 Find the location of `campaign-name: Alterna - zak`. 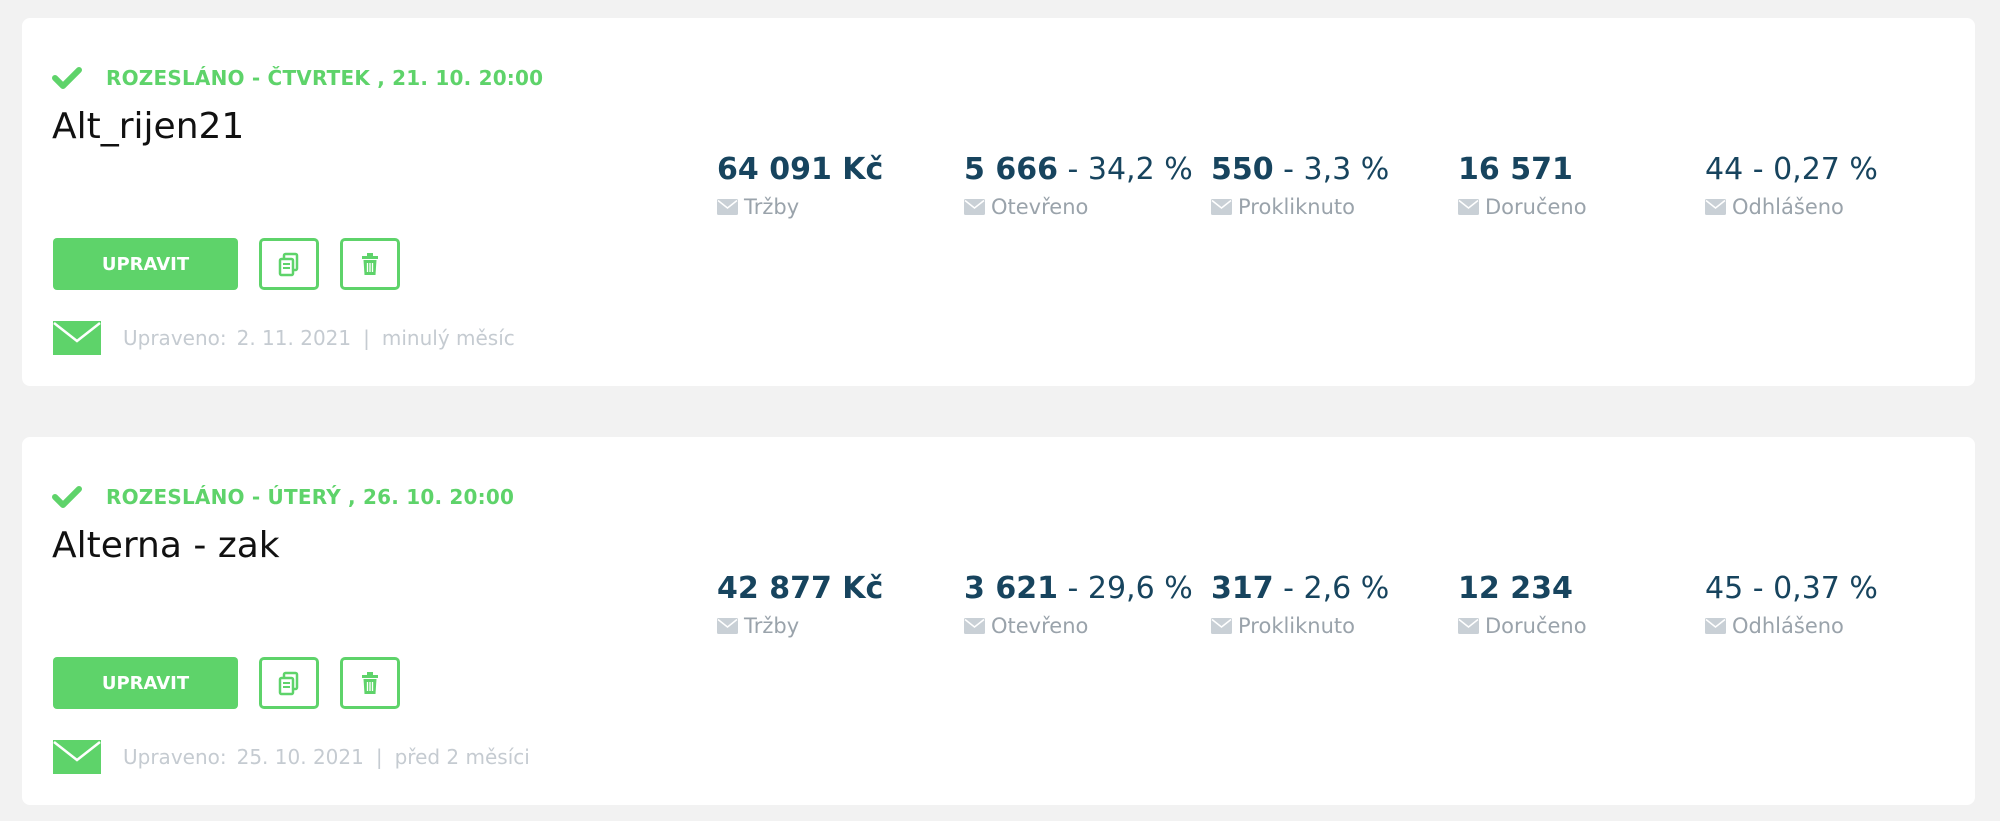

campaign-name: Alterna - zak is located at coordinates (166, 545).